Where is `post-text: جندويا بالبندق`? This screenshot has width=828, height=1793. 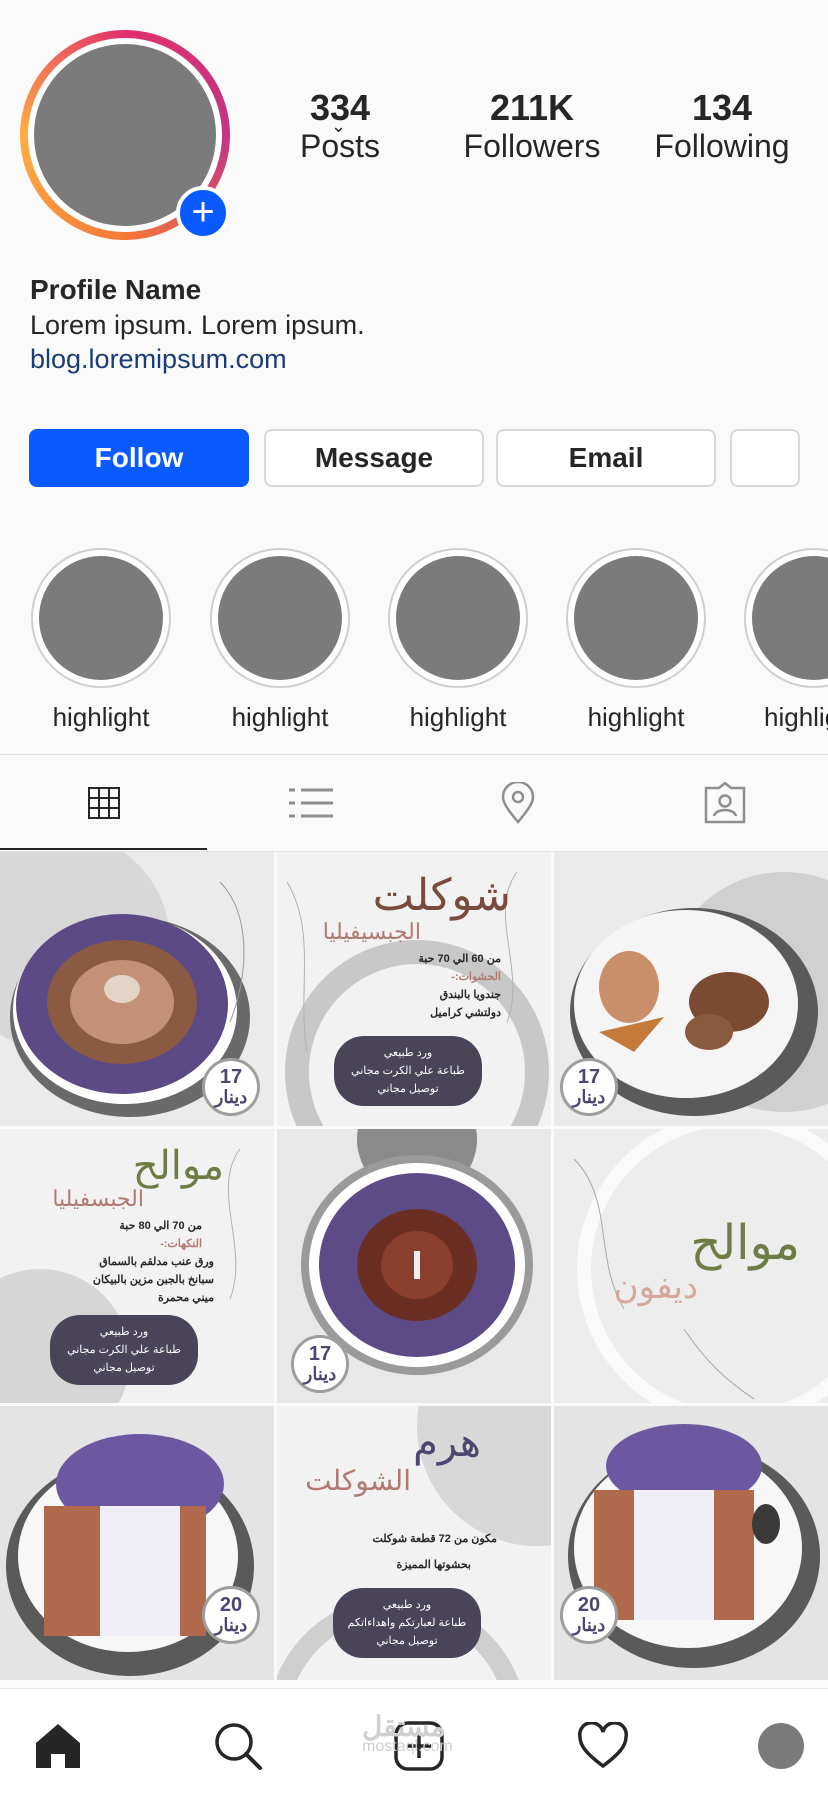 post-text: جندويا بالبندق is located at coordinates (470, 995).